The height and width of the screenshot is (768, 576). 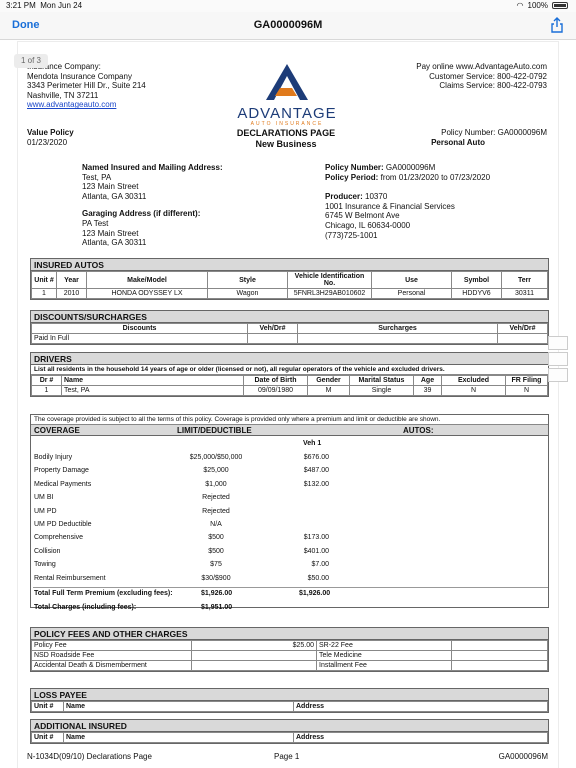 I want to click on col-address: Address, so click(x=420, y=737).